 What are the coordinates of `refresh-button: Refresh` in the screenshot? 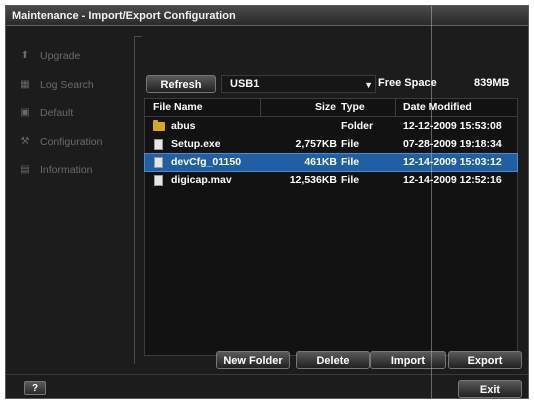 It's located at (181, 84).